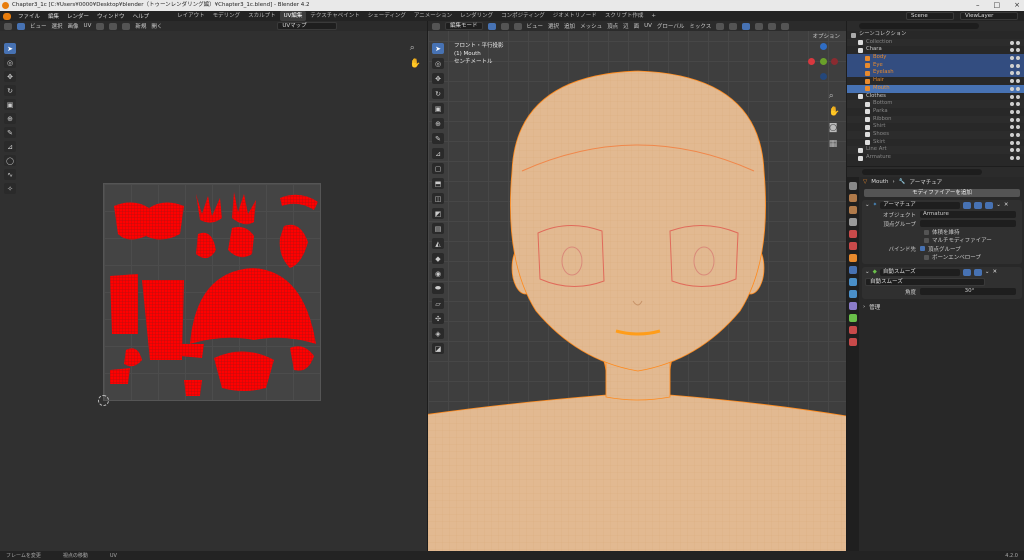 This screenshot has height=560, width=1024. Describe the element at coordinates (700, 26) in the screenshot. I see `pivot-selector: ミックス` at that location.